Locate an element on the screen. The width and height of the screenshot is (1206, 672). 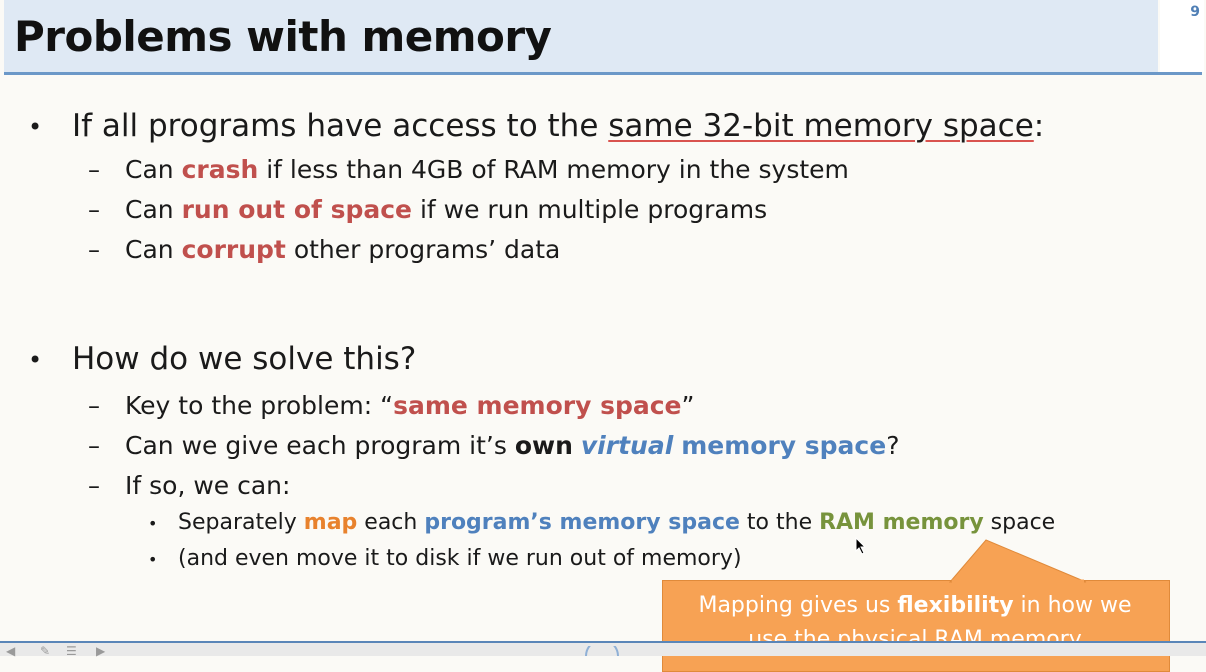
map-word: map is located at coordinates (330, 522).